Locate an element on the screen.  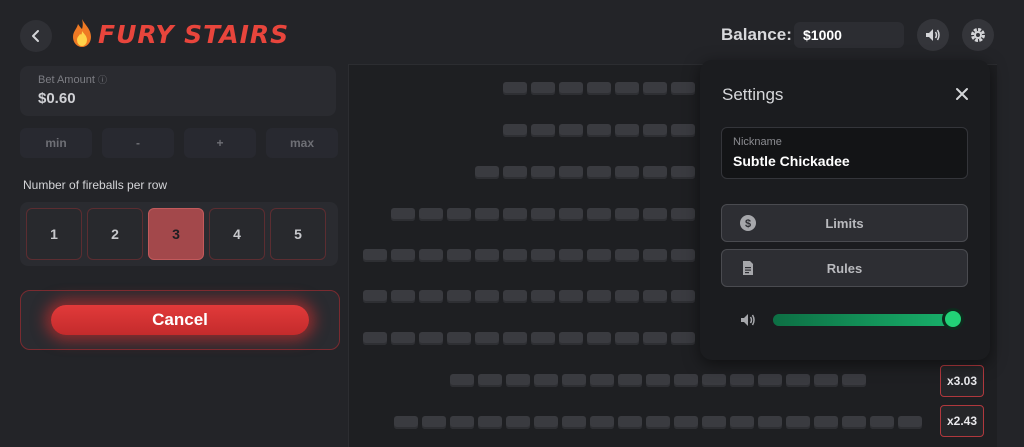
fireballs-option-5: 5 is located at coordinates (298, 234).